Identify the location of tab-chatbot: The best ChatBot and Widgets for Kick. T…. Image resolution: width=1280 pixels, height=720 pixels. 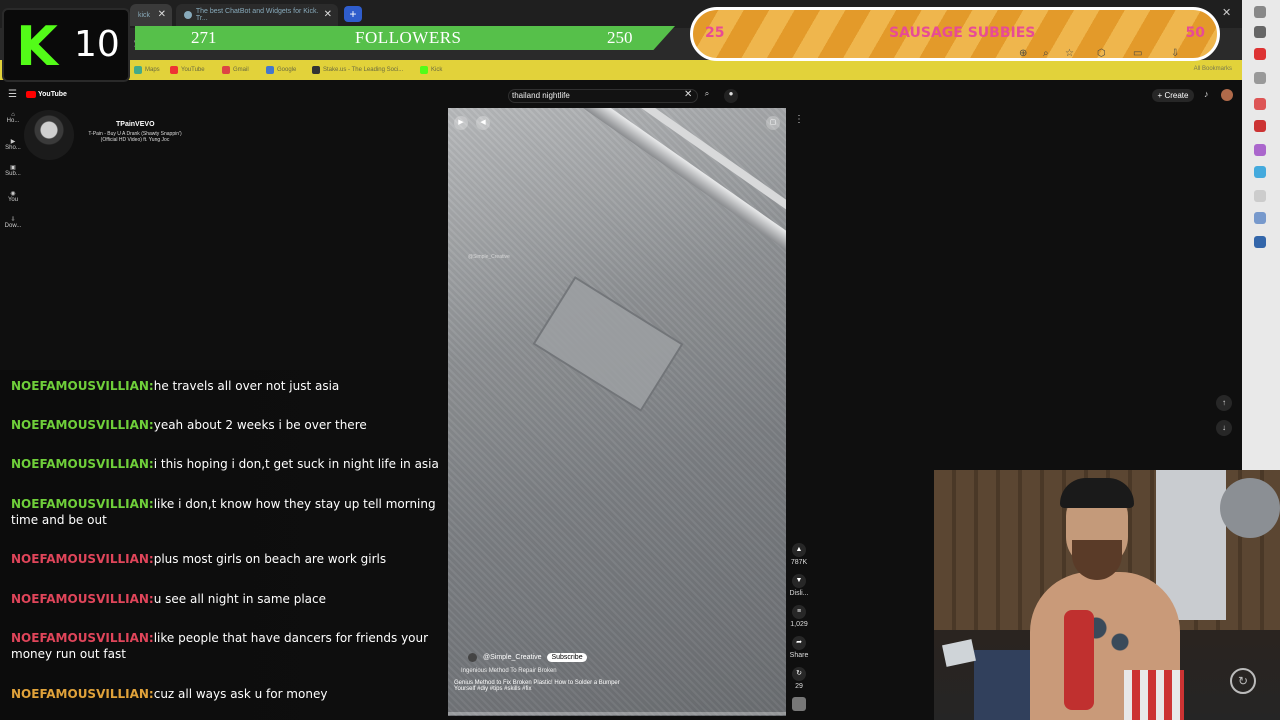
(257, 15).